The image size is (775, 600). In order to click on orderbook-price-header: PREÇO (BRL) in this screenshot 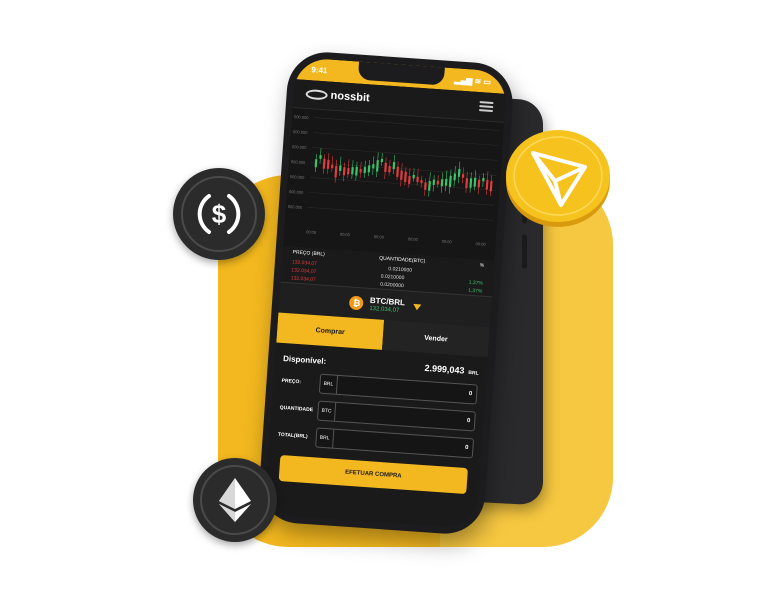, I will do `click(308, 253)`.